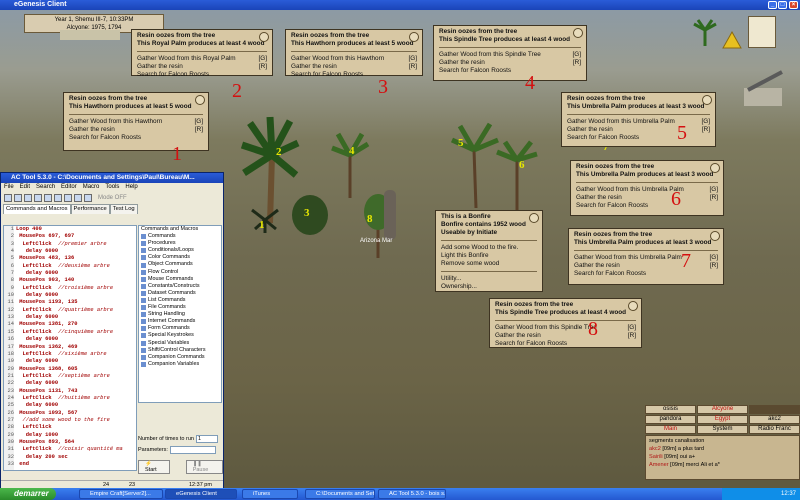  Describe the element at coordinates (181, 293) in the screenshot. I see `command-item: Dataset Commands` at that location.